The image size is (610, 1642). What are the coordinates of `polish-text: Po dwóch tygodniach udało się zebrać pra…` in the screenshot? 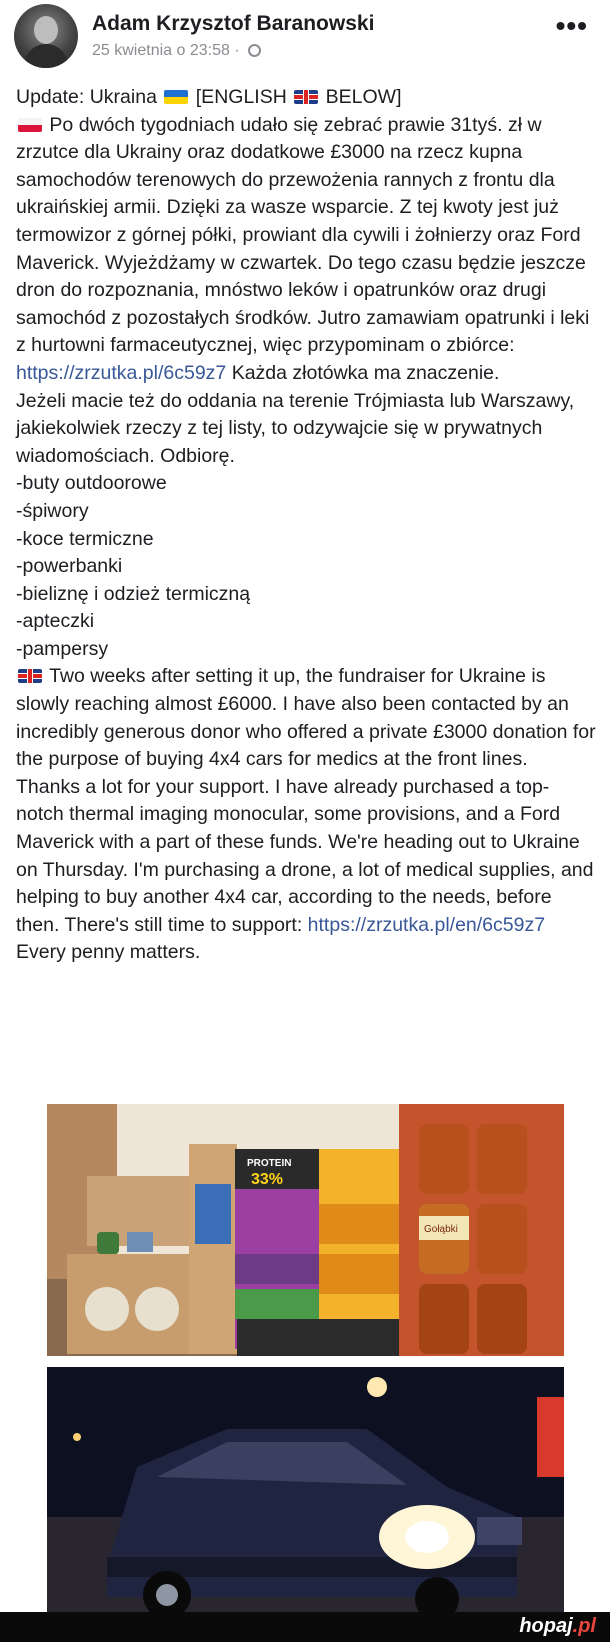 It's located at (303, 235).